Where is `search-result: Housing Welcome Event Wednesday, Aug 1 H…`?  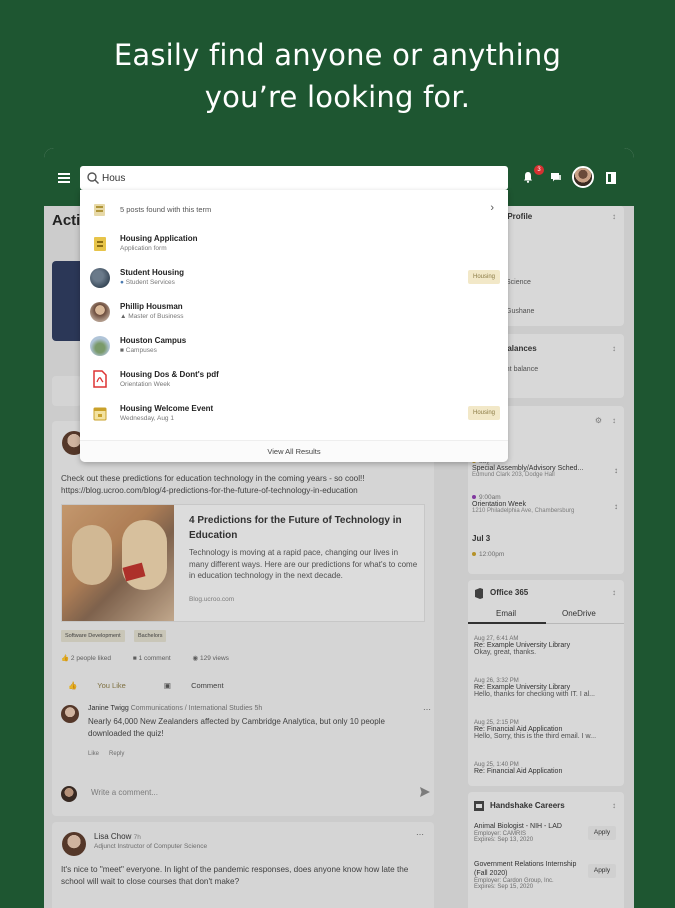 search-result: Housing Welcome Event Wednesday, Aug 1 H… is located at coordinates (294, 413).